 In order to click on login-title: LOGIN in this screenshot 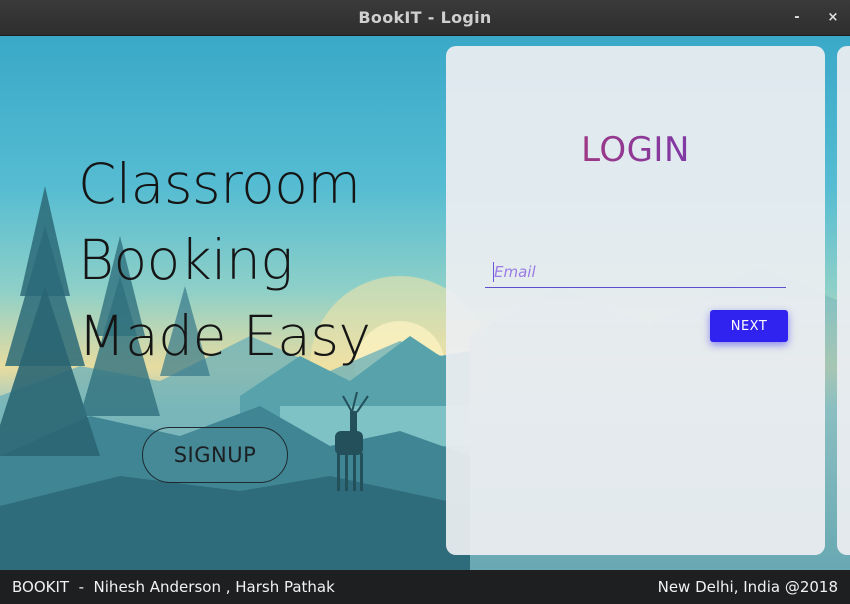, I will do `click(635, 150)`.